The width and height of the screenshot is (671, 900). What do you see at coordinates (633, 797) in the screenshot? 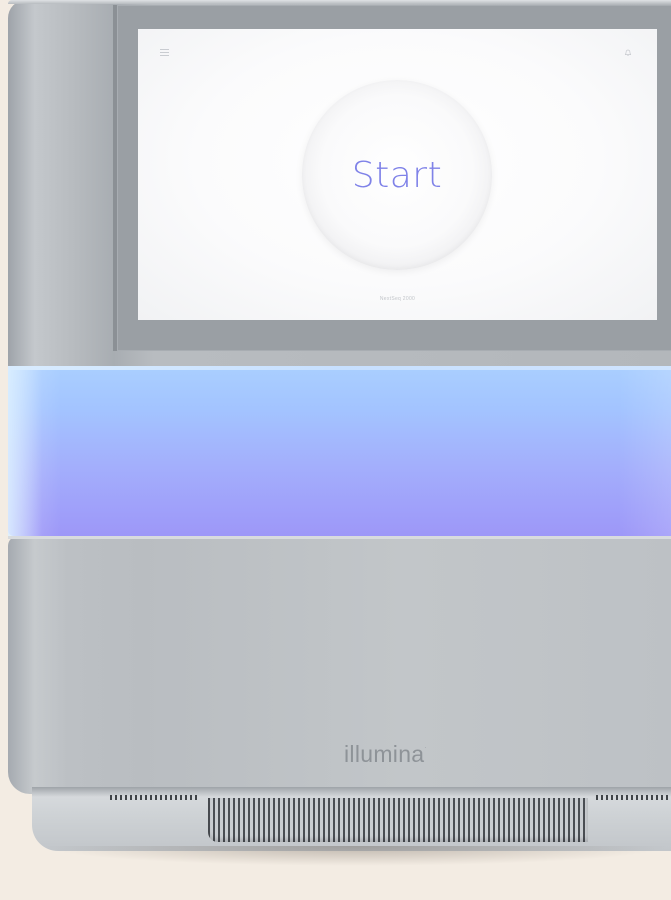
I see `vent-row-right` at bounding box center [633, 797].